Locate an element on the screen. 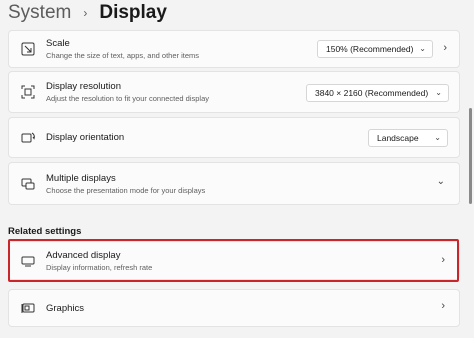 This screenshot has height=338, width=474. orientation-title: Display orientation is located at coordinates (85, 137).